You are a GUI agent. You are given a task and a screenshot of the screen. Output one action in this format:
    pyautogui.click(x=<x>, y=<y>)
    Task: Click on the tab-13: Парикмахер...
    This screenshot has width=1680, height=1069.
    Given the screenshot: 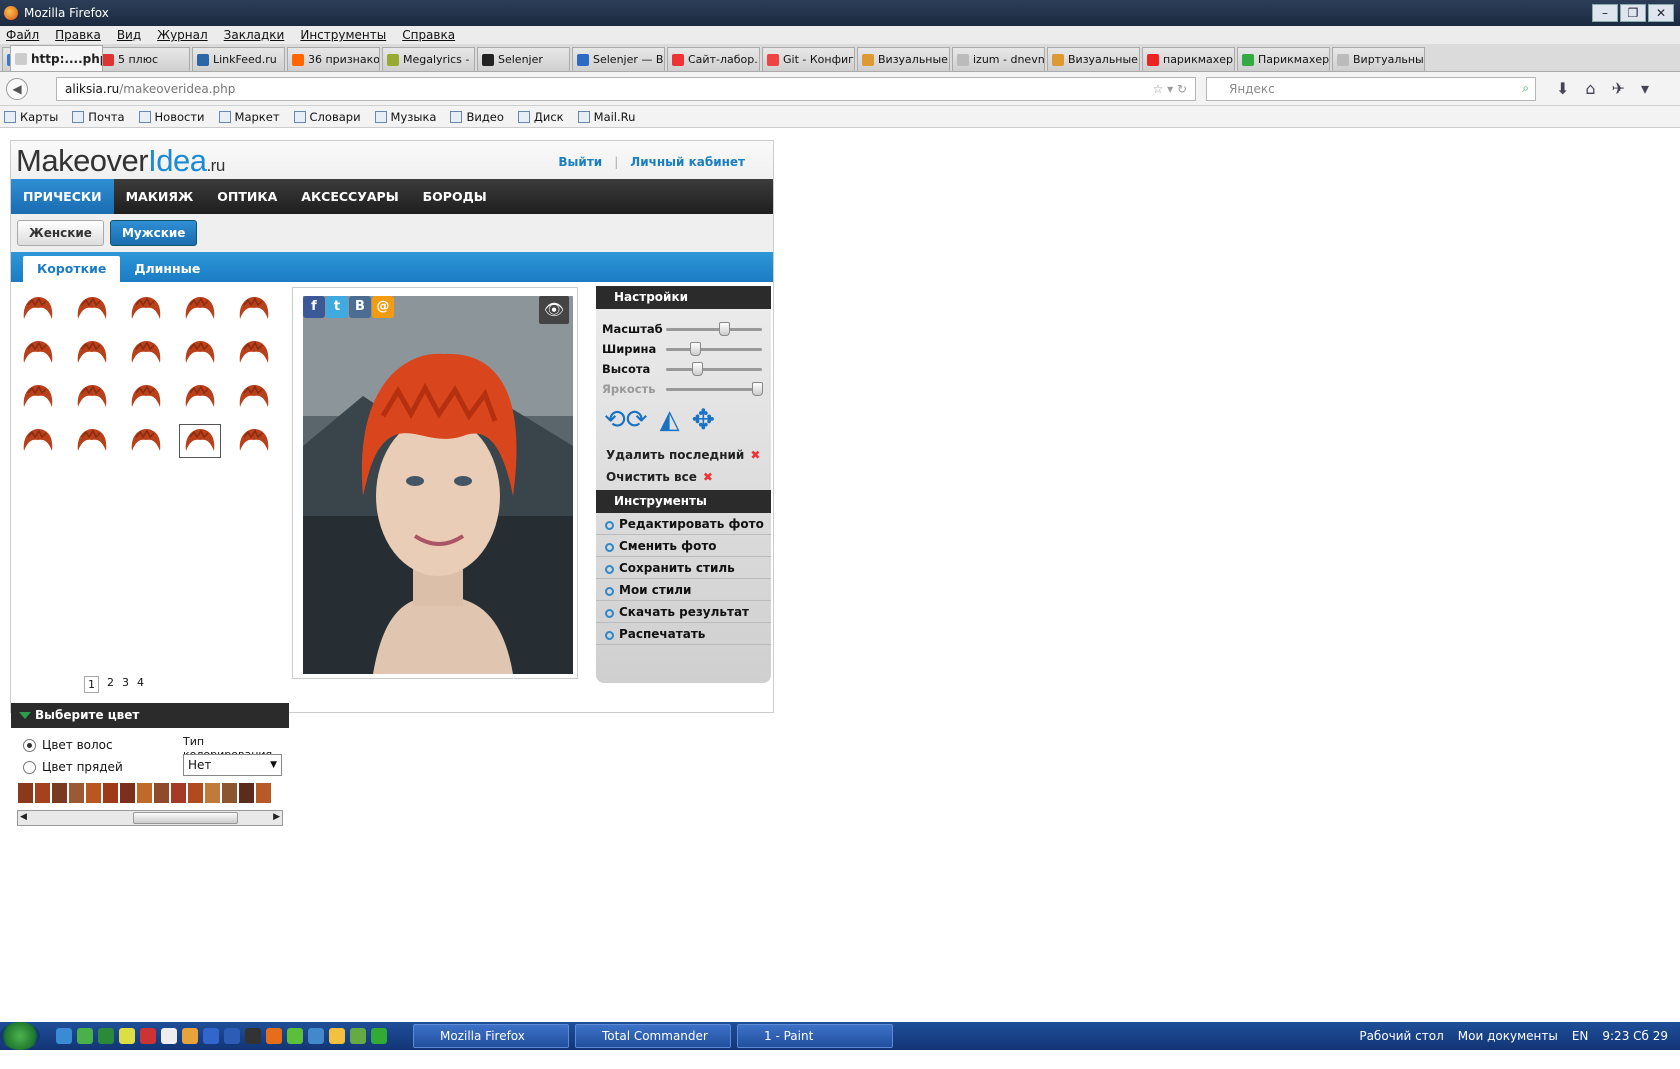 What is the action you would take?
    pyautogui.click(x=1283, y=59)
    